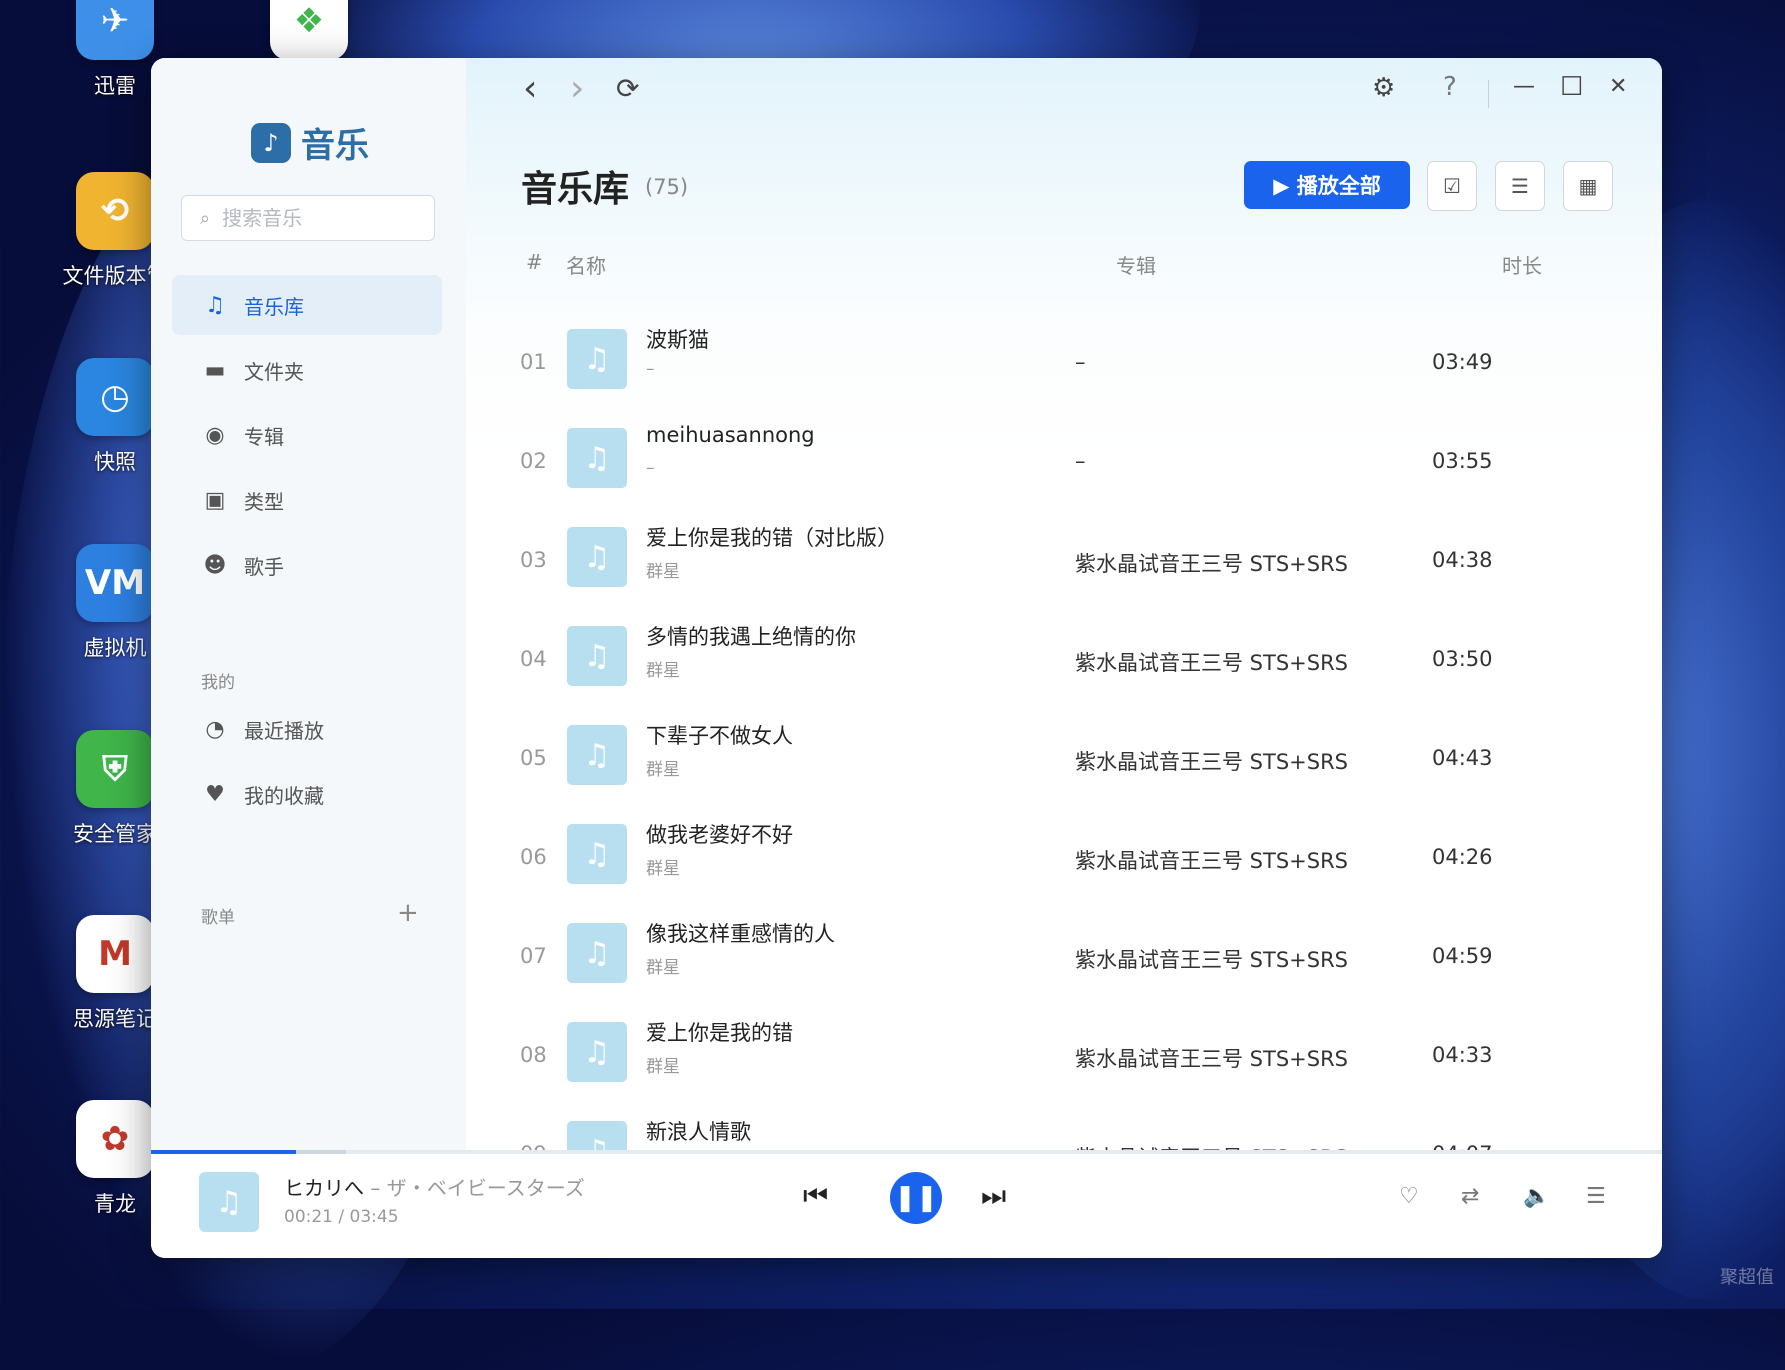  I want to click on repeat-button: ⇄, so click(1470, 1196).